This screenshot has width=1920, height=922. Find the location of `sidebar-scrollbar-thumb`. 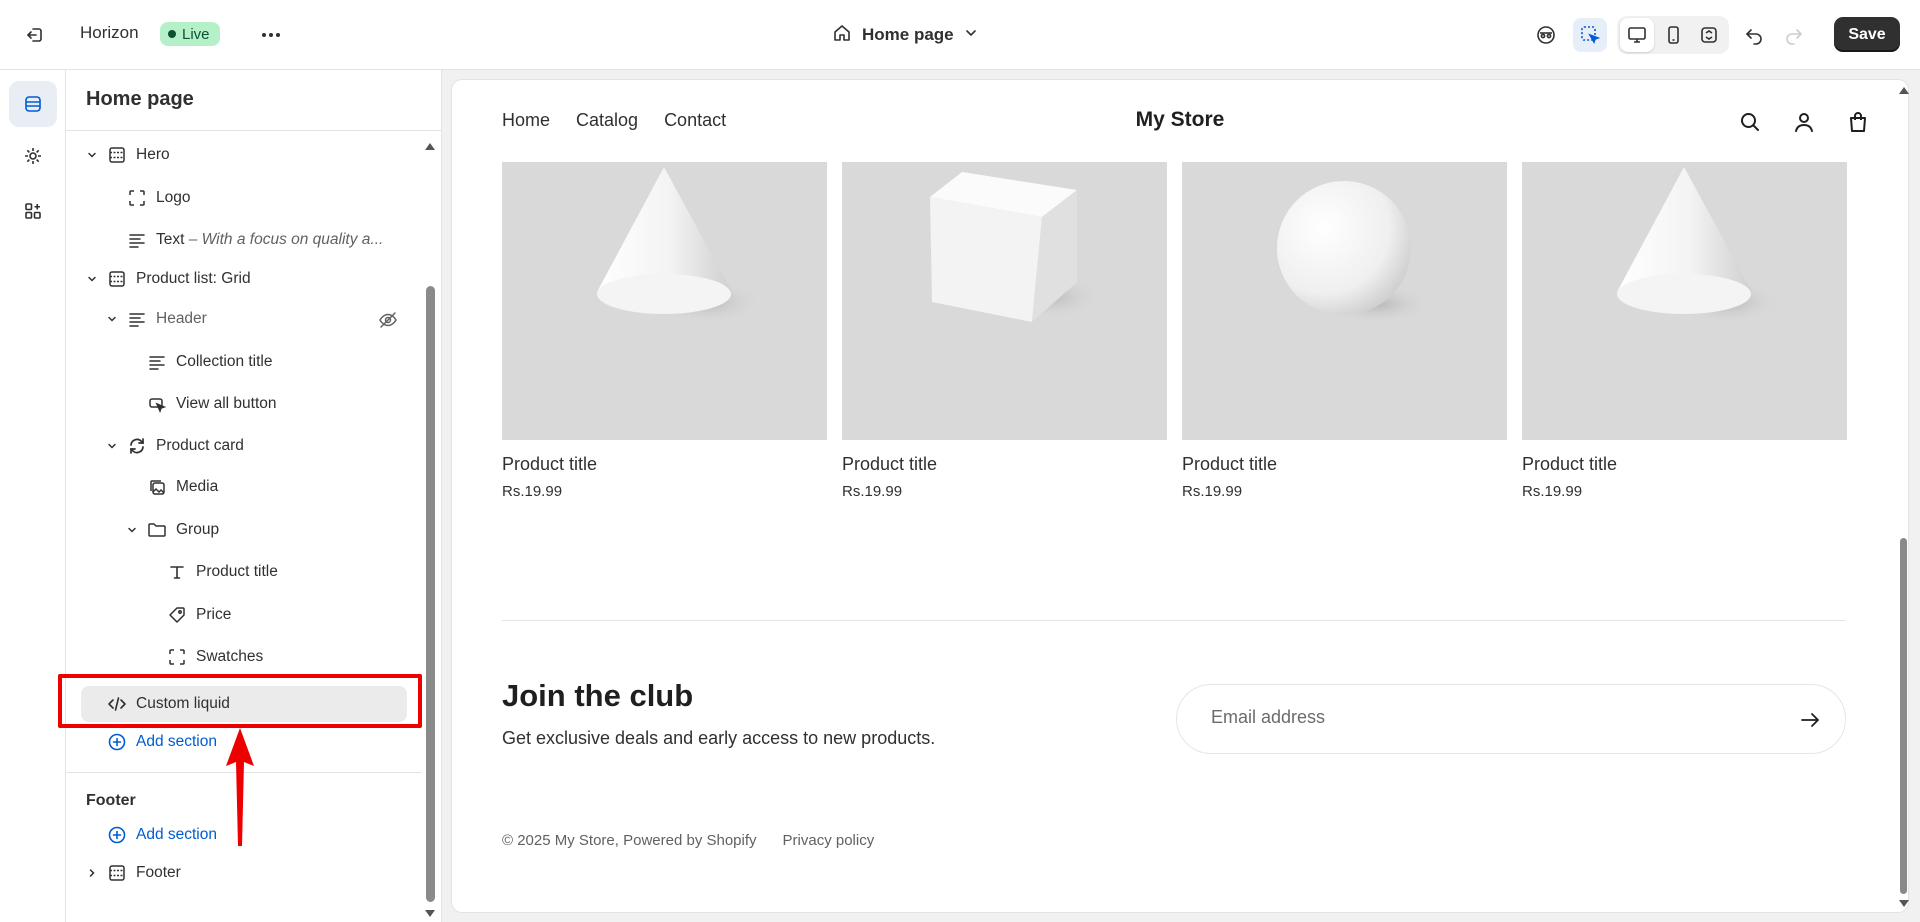

sidebar-scrollbar-thumb is located at coordinates (430, 594).